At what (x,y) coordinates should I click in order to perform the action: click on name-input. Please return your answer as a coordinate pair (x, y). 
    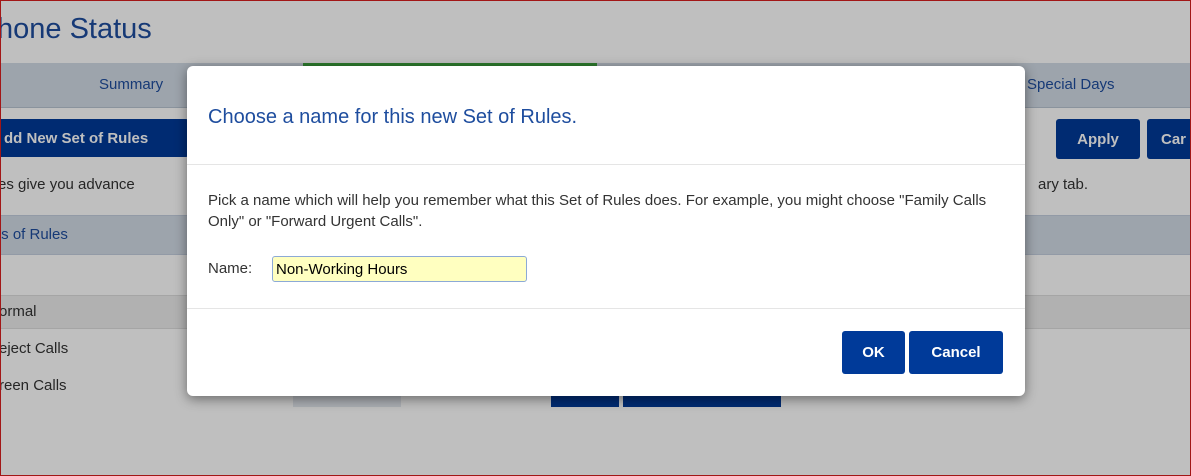
    Looking at the image, I should click on (399, 269).